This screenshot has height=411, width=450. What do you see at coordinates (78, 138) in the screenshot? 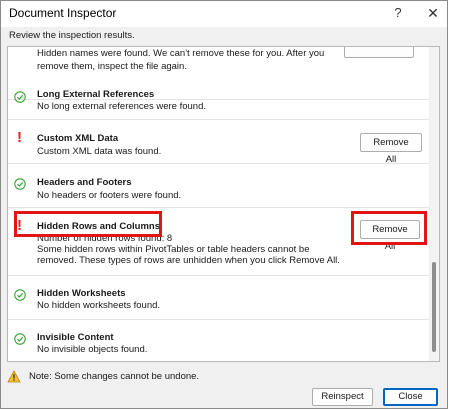
I see `section-title: Custom XML Data` at bounding box center [78, 138].